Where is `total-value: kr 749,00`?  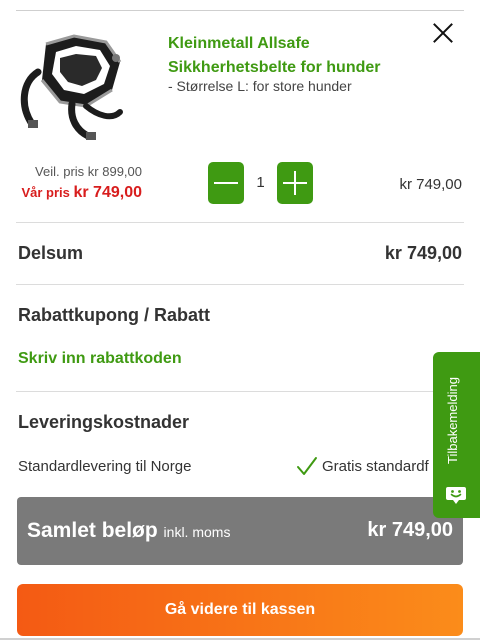
total-value: kr 749,00 is located at coordinates (410, 530).